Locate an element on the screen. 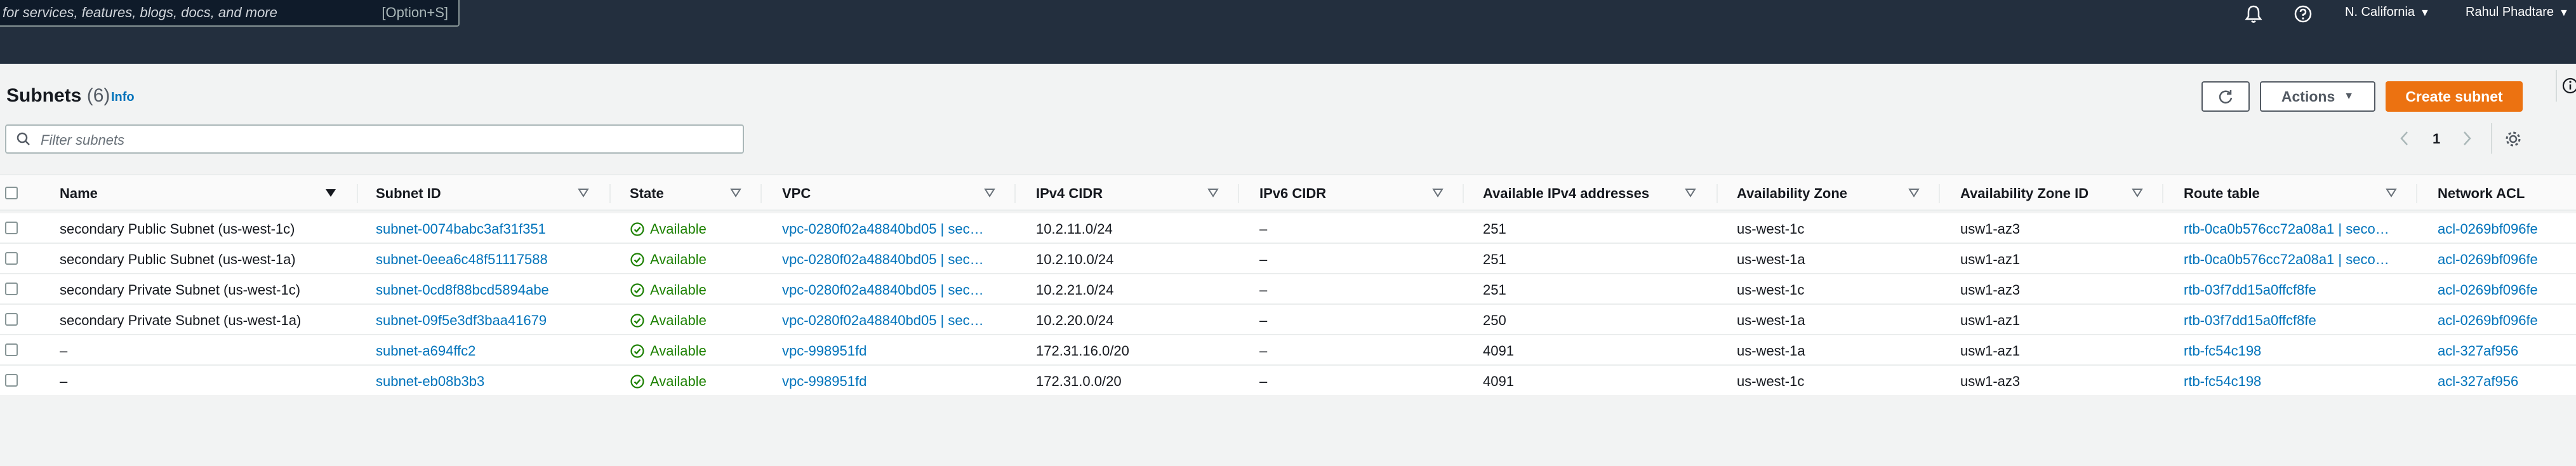 Image resolution: width=2576 pixels, height=466 pixels. cell-subnet-id: subnet-0eea6c48f51117588 is located at coordinates (490, 260).